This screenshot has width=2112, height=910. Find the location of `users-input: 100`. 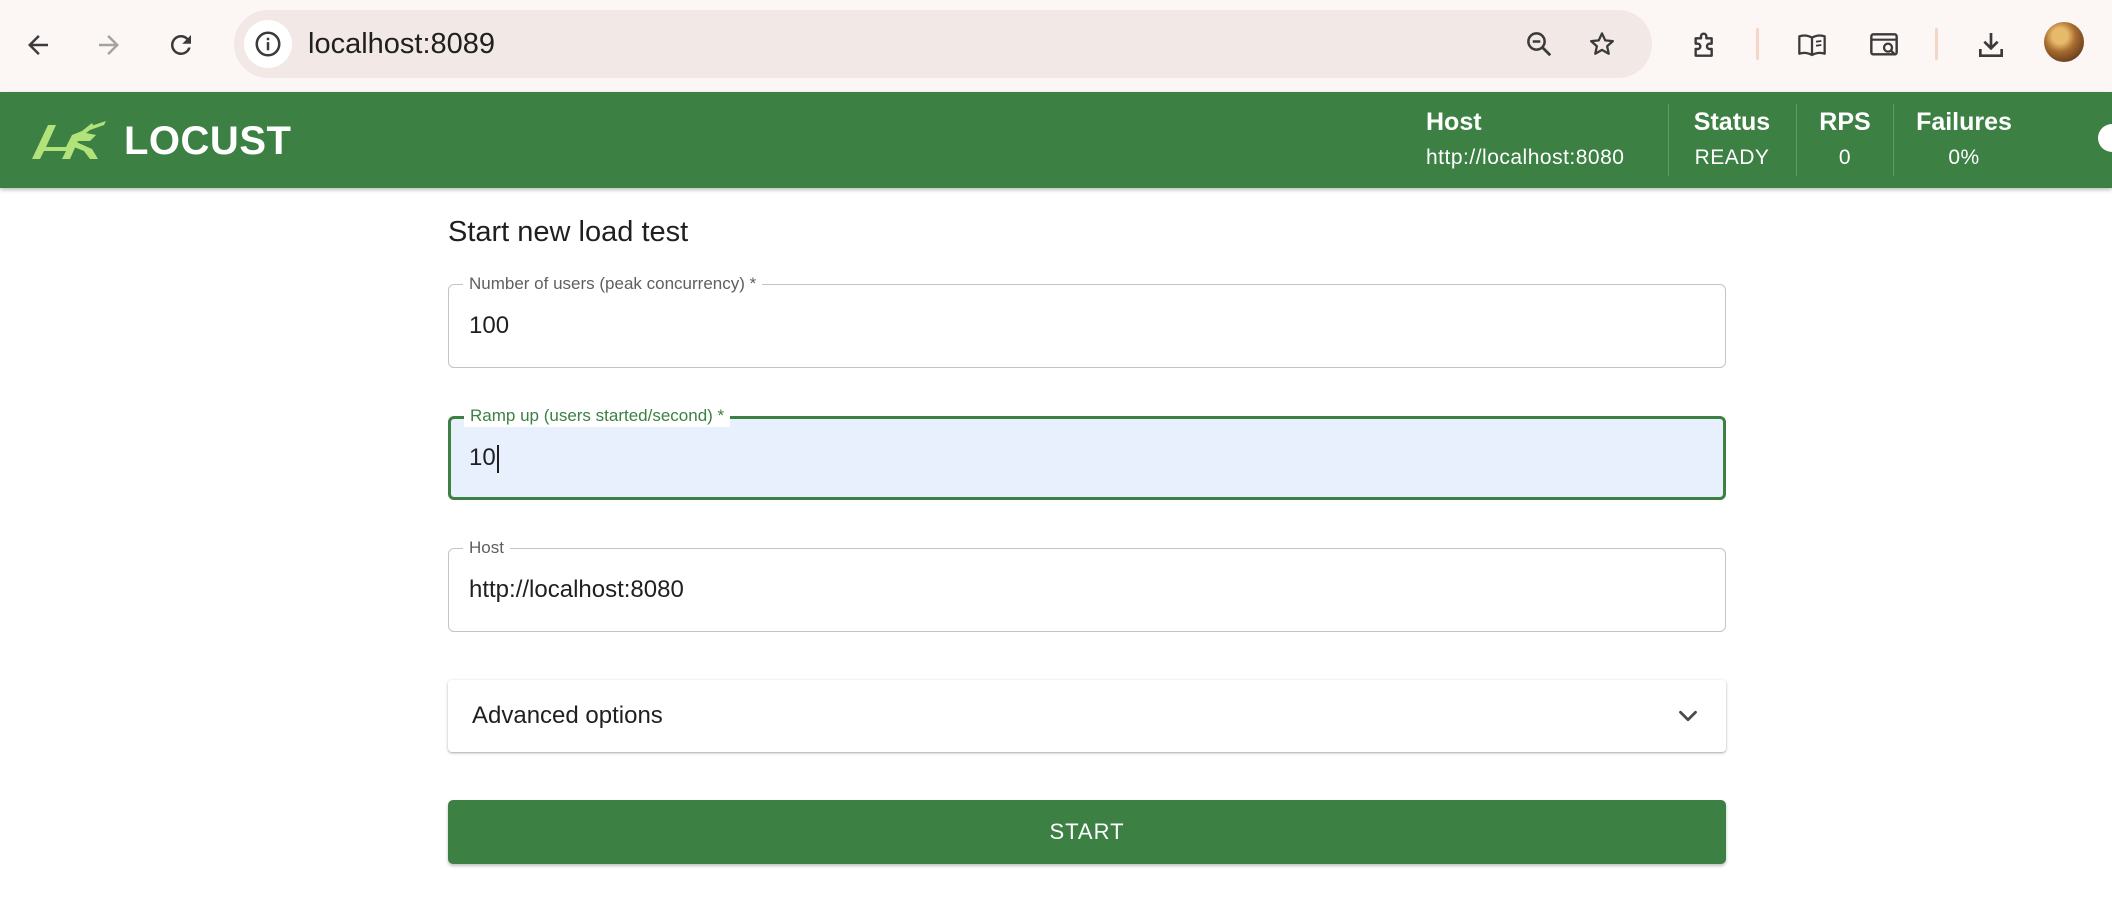

users-input: 100 is located at coordinates (489, 326).